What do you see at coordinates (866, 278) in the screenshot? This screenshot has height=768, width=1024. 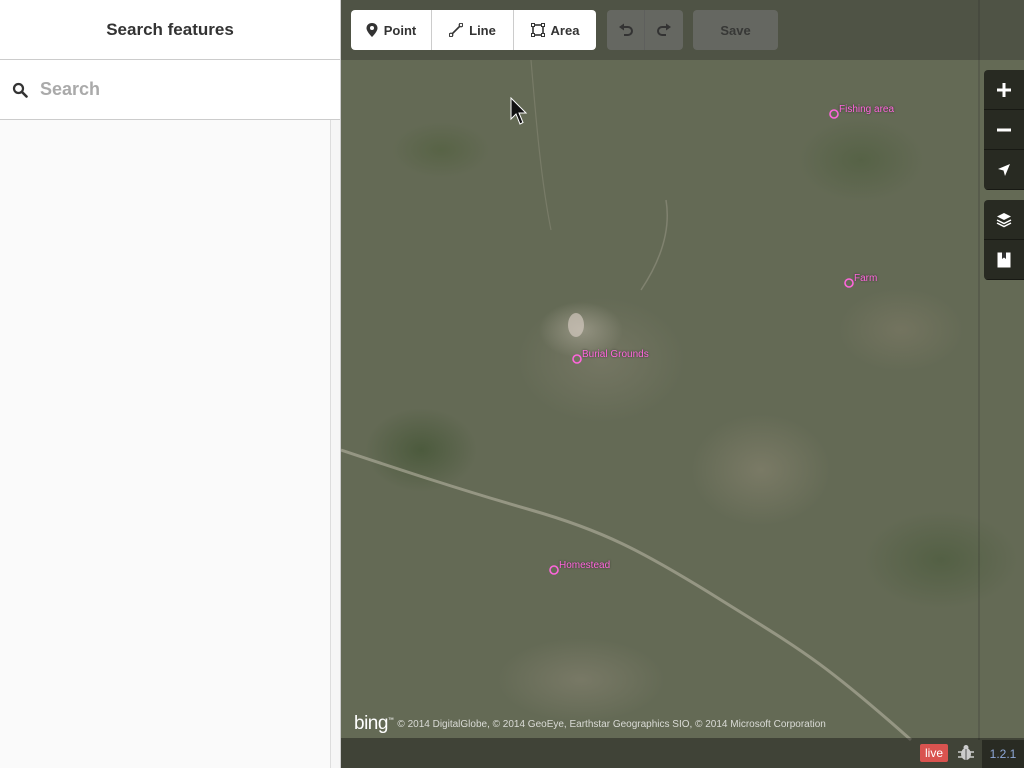 I see `feature-label: Farm` at bounding box center [866, 278].